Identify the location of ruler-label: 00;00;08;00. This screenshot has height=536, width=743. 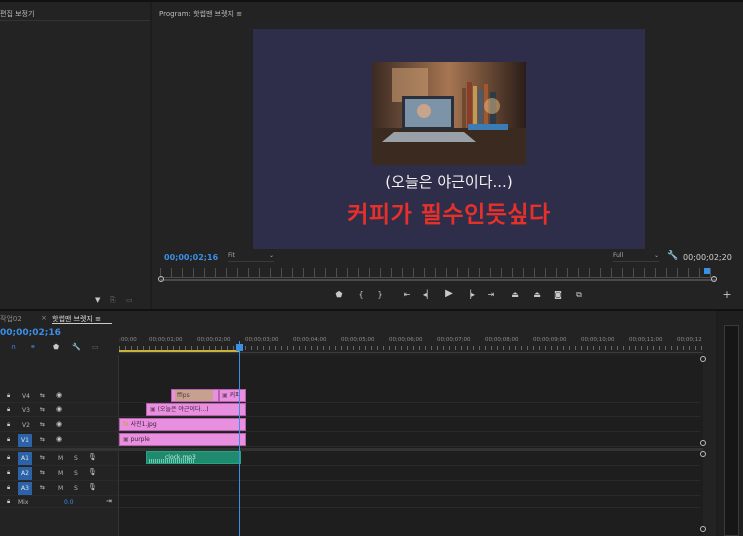
(502, 340).